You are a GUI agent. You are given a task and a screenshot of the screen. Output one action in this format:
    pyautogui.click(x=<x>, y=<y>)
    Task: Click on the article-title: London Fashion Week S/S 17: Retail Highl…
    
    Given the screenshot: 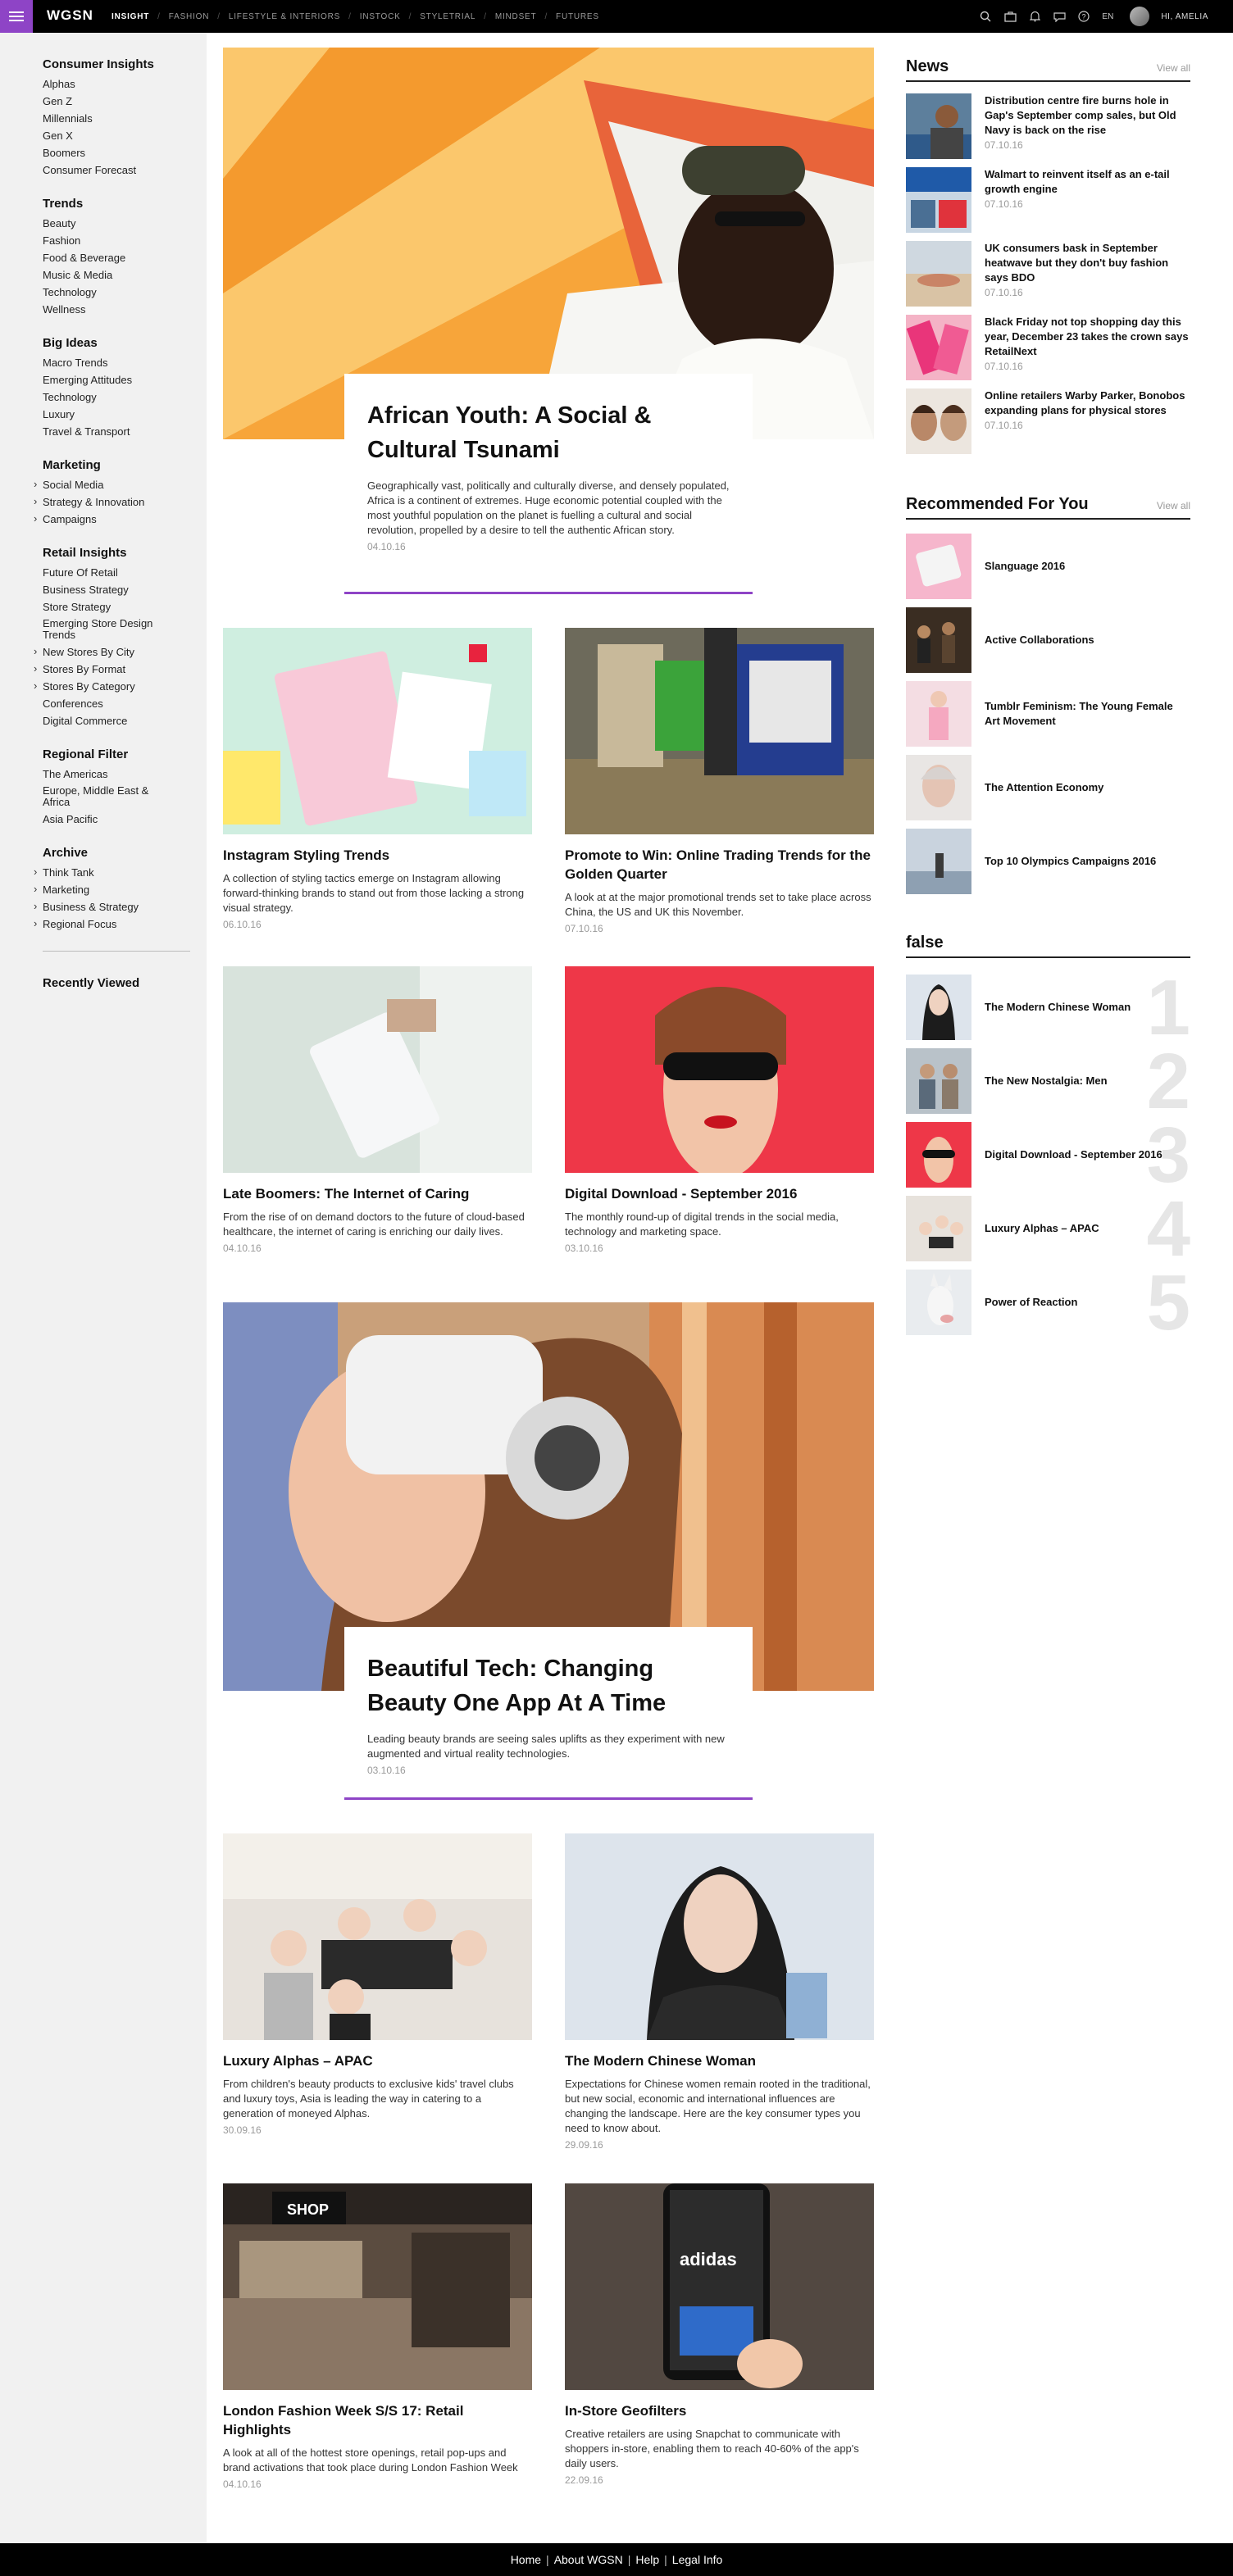 What is the action you would take?
    pyautogui.click(x=377, y=2420)
    